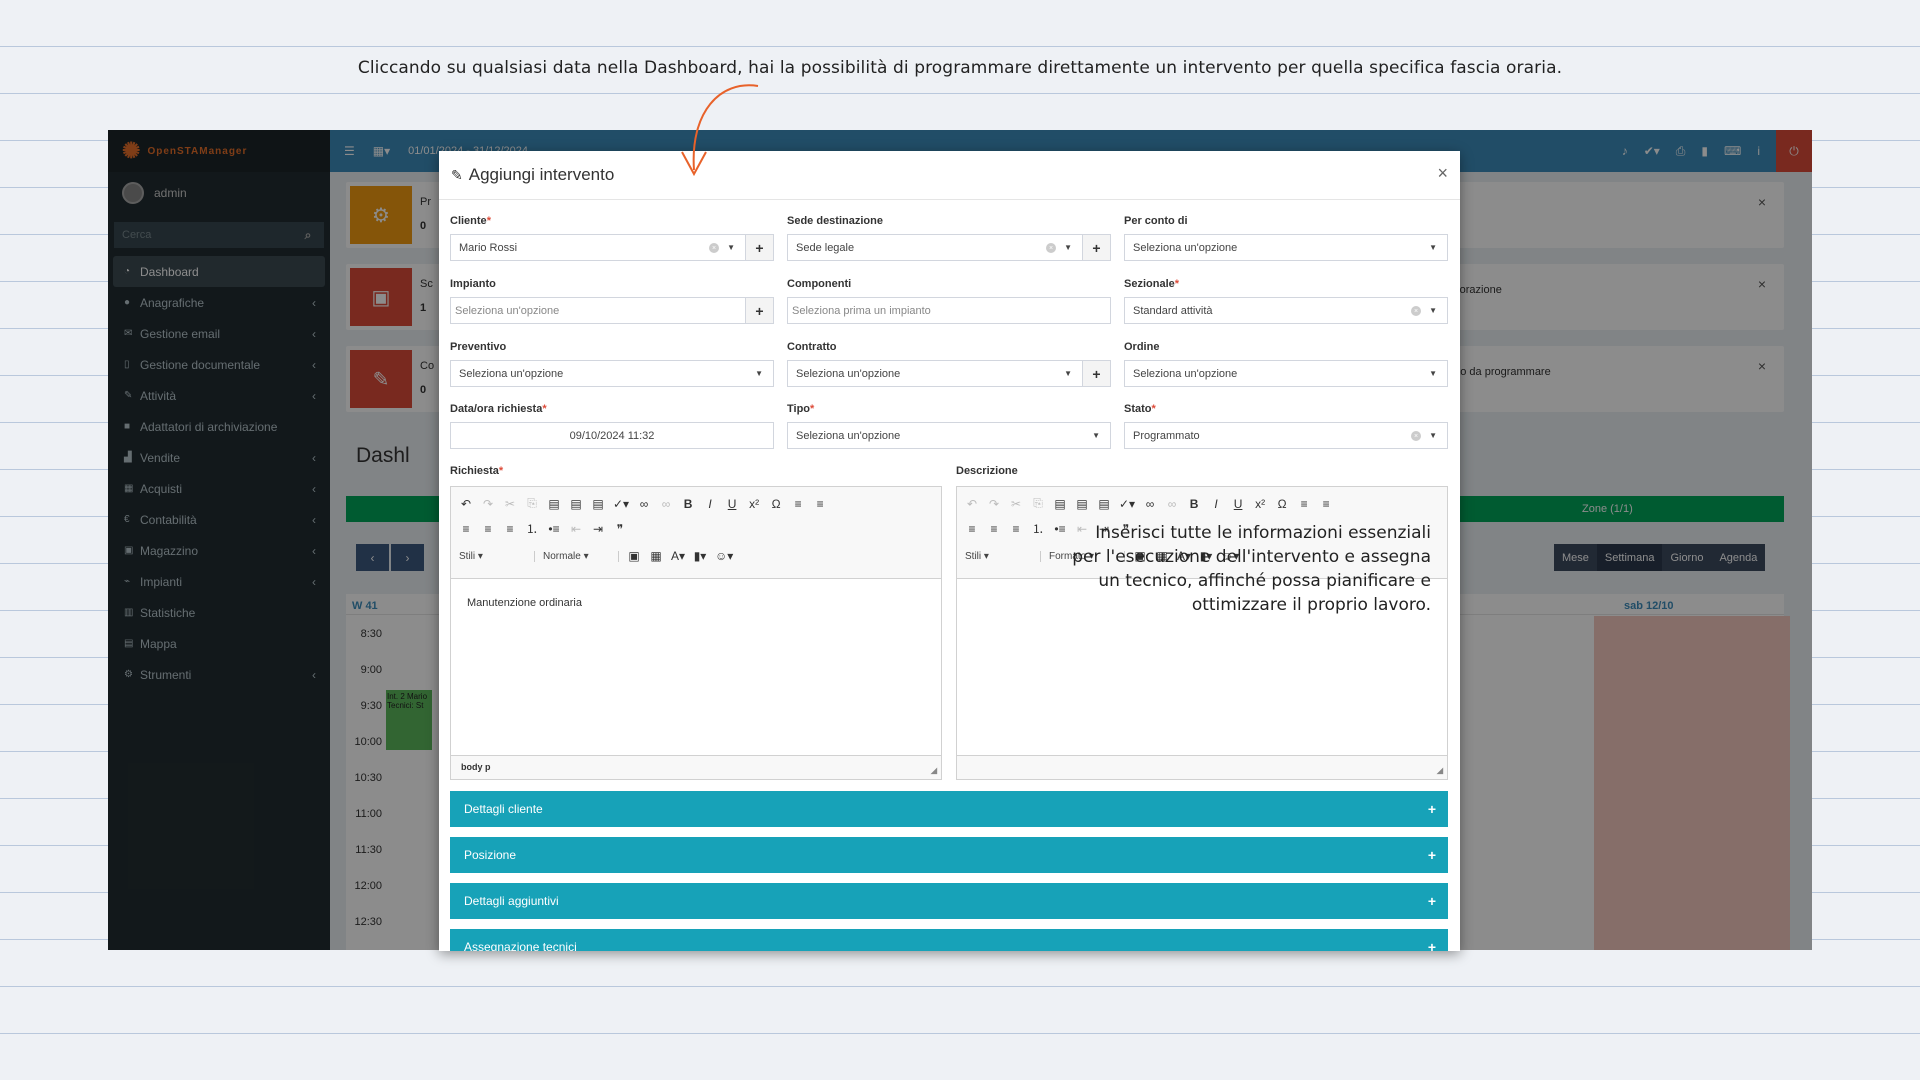  I want to click on preventivo-label: Preventivo, so click(478, 347).